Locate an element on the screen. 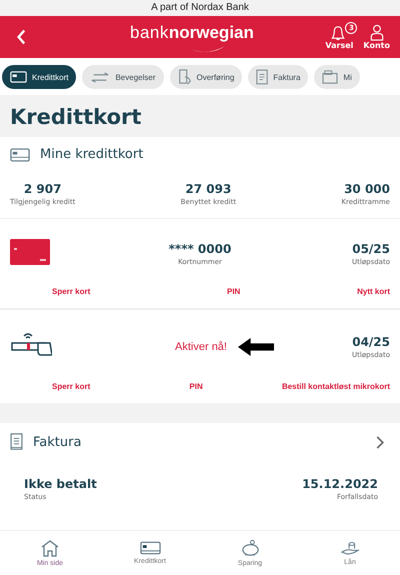 The image size is (400, 575). account-button: Konto is located at coordinates (376, 37).